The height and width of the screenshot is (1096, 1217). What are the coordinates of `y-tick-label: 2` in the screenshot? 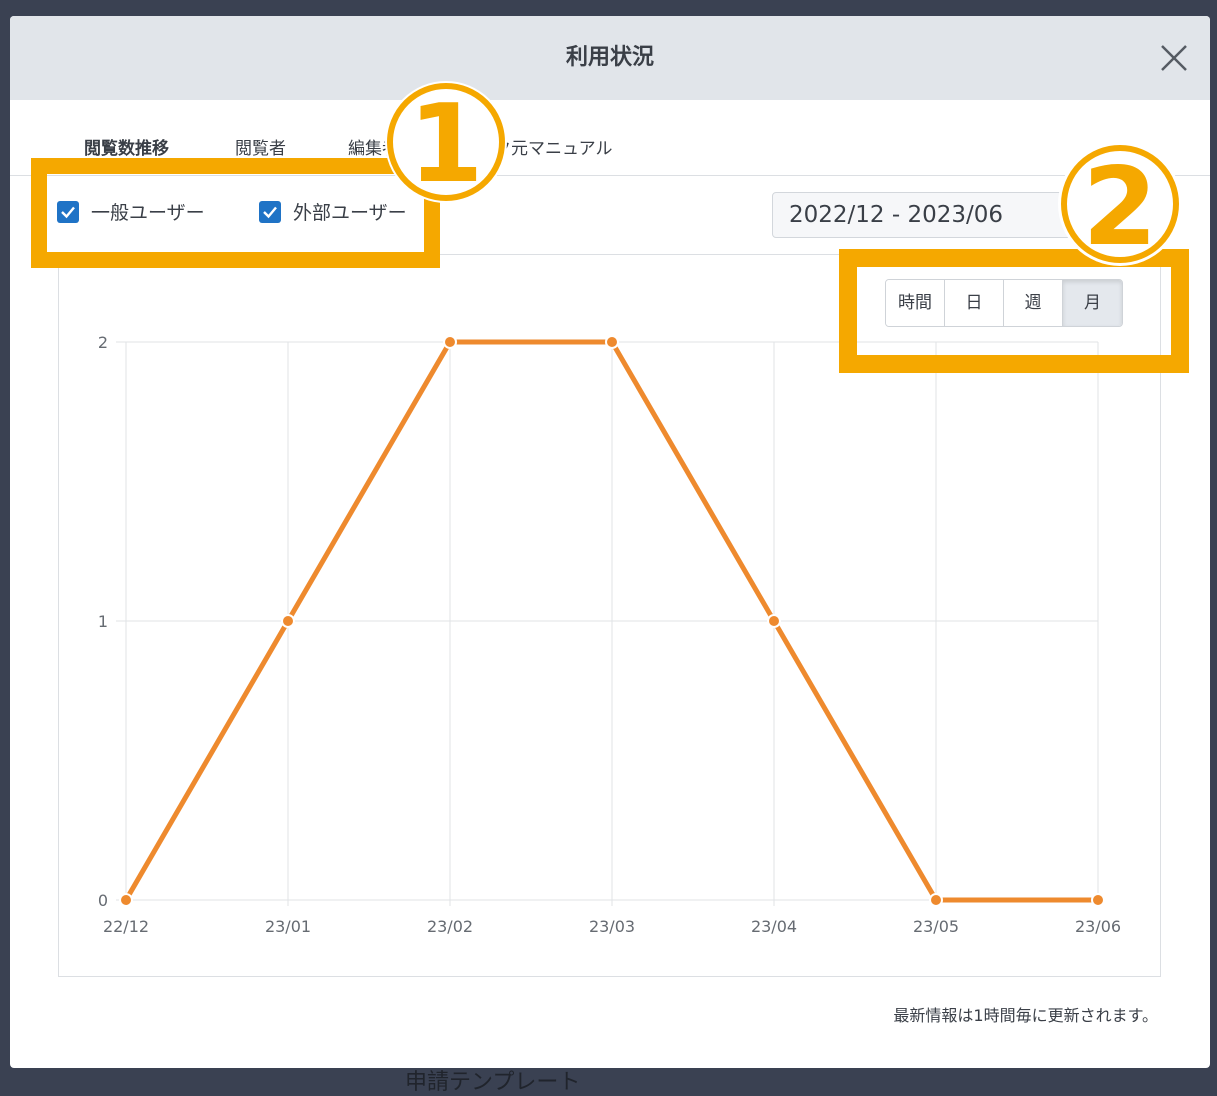 It's located at (103, 342).